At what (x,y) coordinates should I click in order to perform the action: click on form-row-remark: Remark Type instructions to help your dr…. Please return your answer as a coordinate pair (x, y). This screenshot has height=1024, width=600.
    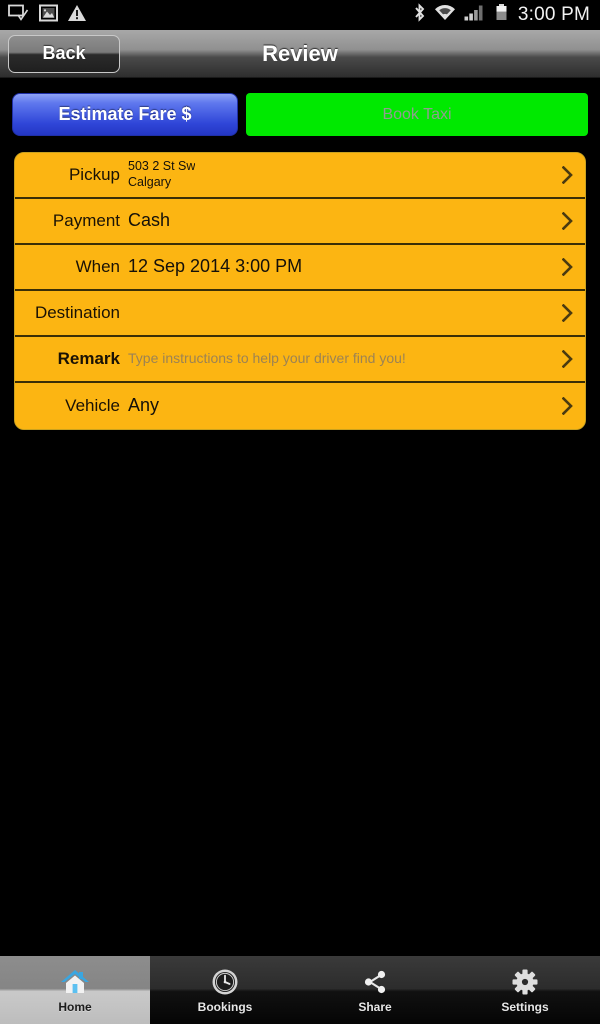
    Looking at the image, I should click on (300, 360).